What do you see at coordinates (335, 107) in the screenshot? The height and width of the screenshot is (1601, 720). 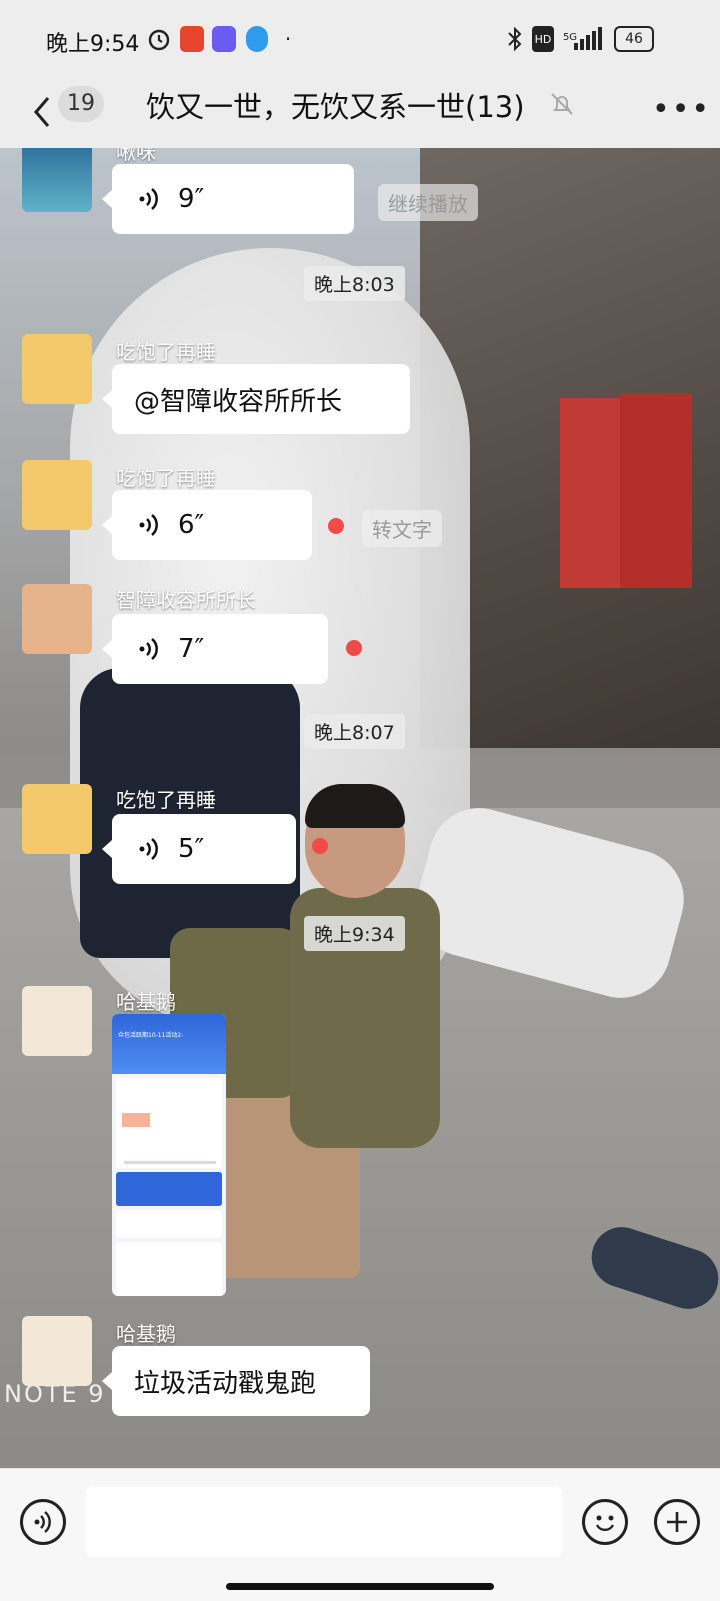 I see `chat-title: 饮又一世，无饮又系一世(13)` at bounding box center [335, 107].